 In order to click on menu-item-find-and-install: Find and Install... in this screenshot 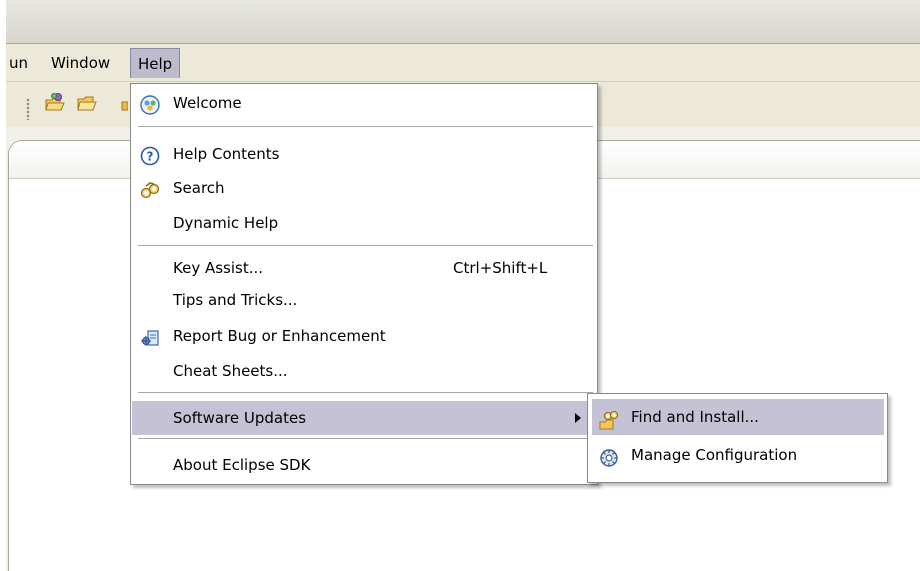, I will do `click(738, 417)`.